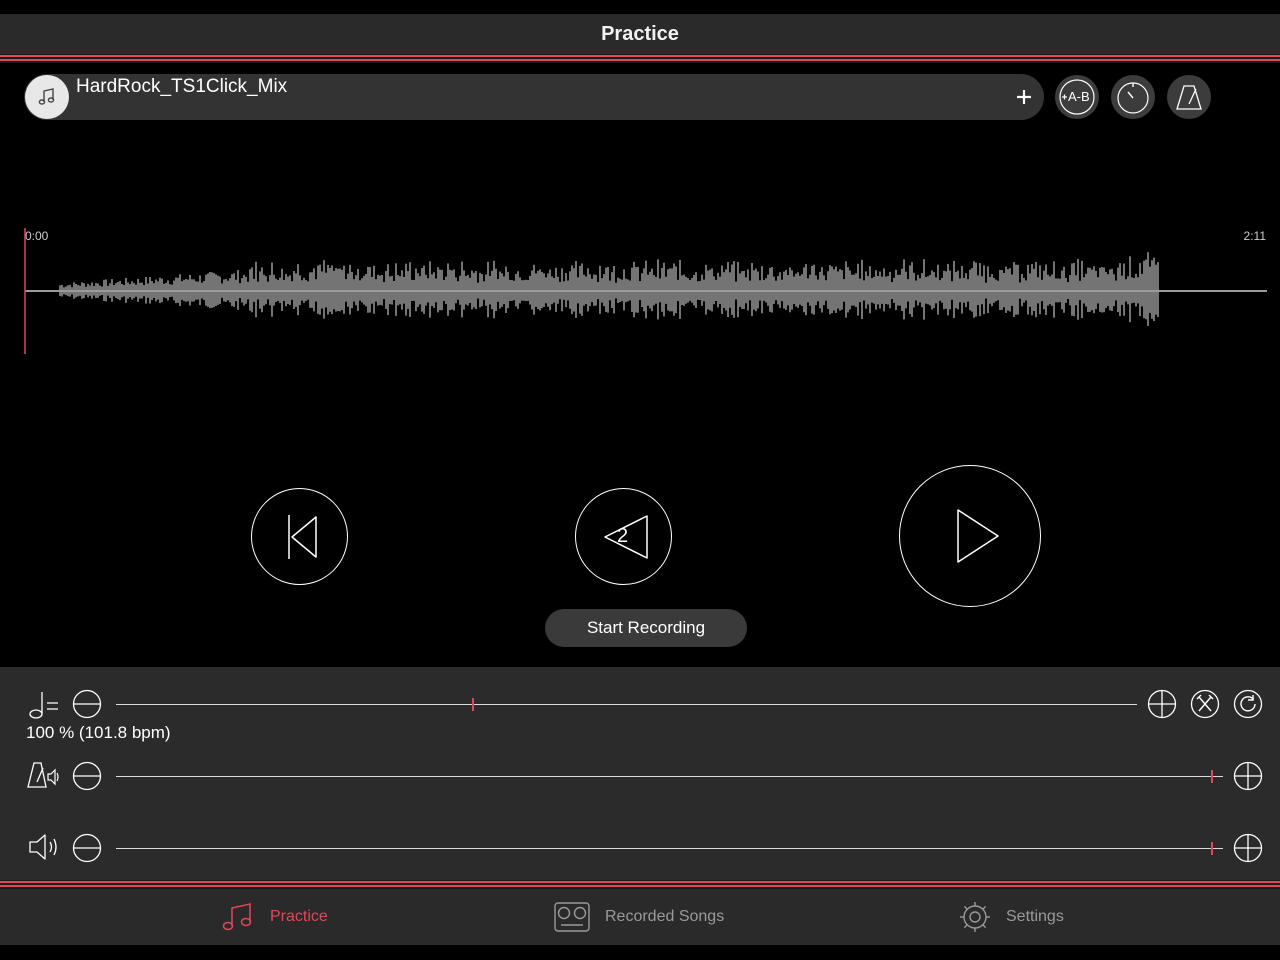  Describe the element at coordinates (44, 847) in the screenshot. I see `speaker-icon` at that location.